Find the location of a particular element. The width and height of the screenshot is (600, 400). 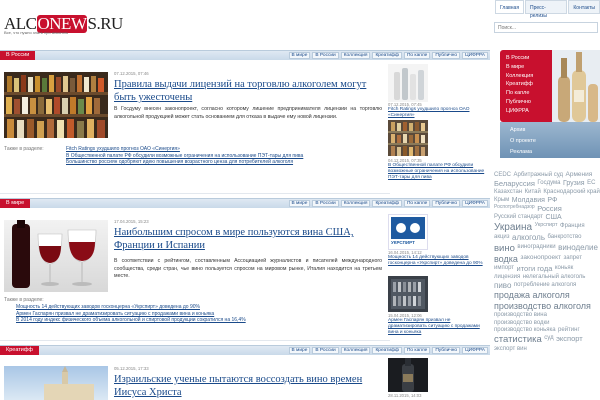

top-nav-contacts: Контакты is located at coordinates (584, 7).